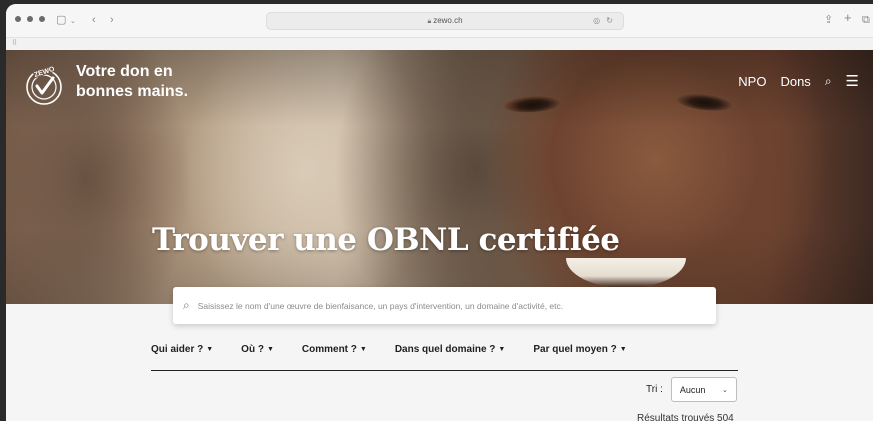  I want to click on reload-icon: ◎ ↻, so click(604, 21).